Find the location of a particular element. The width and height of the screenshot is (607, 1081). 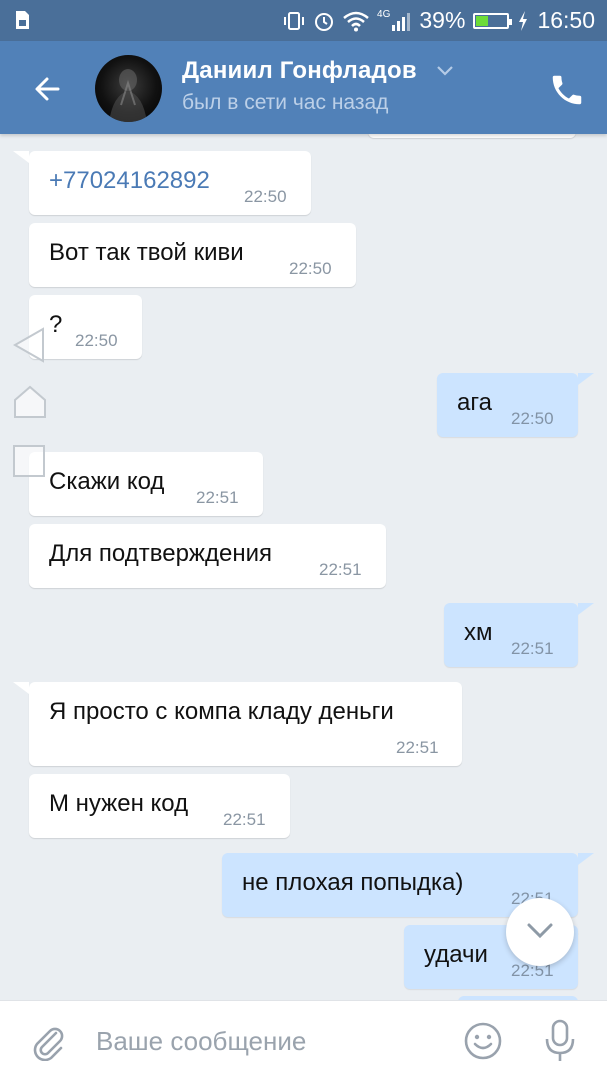

phone-icon is located at coordinates (567, 90).